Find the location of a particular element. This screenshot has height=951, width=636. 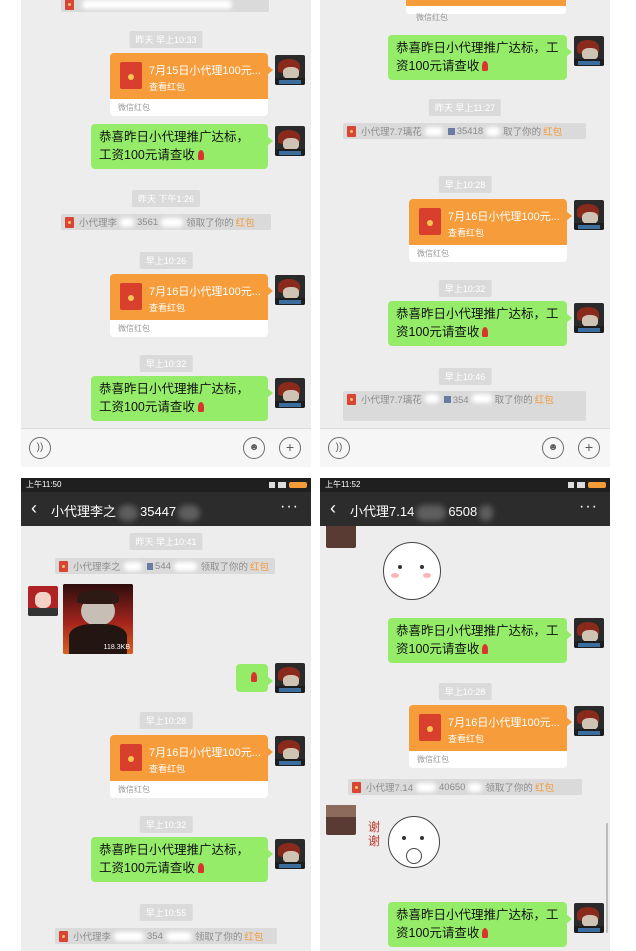

timestamp: 昨天 早上11:27 is located at coordinates (465, 107).